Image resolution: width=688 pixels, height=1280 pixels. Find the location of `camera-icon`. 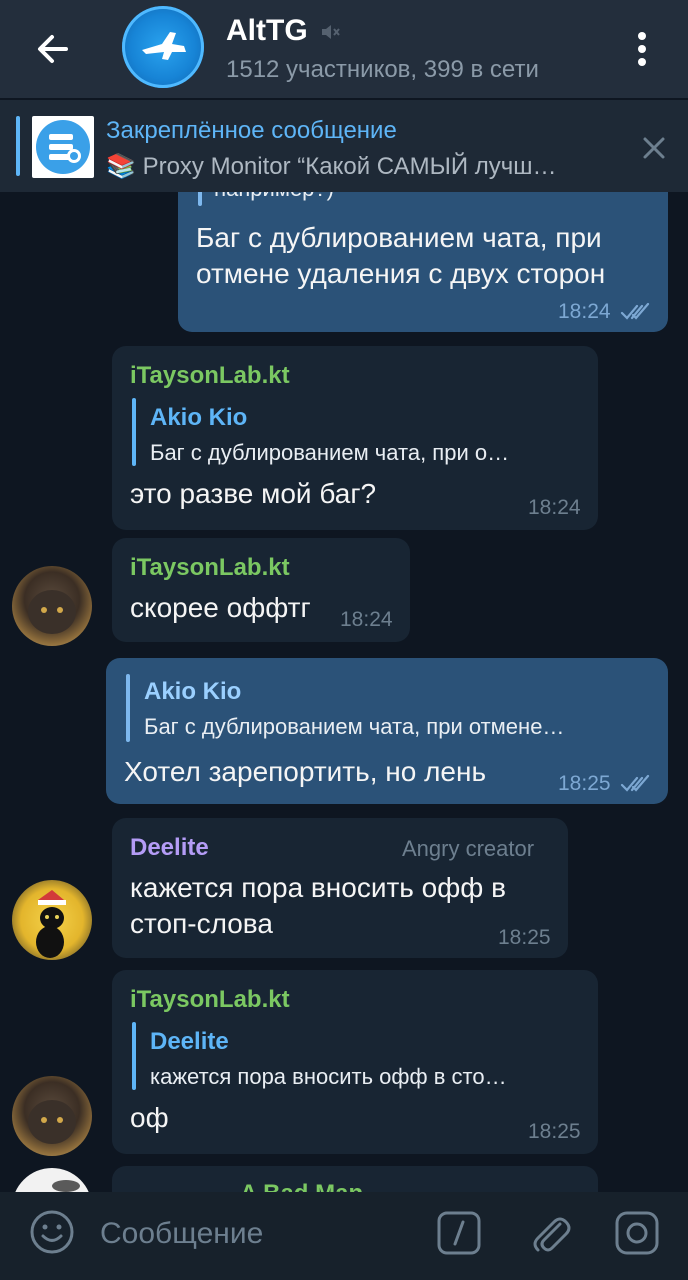

camera-icon is located at coordinates (637, 1233).